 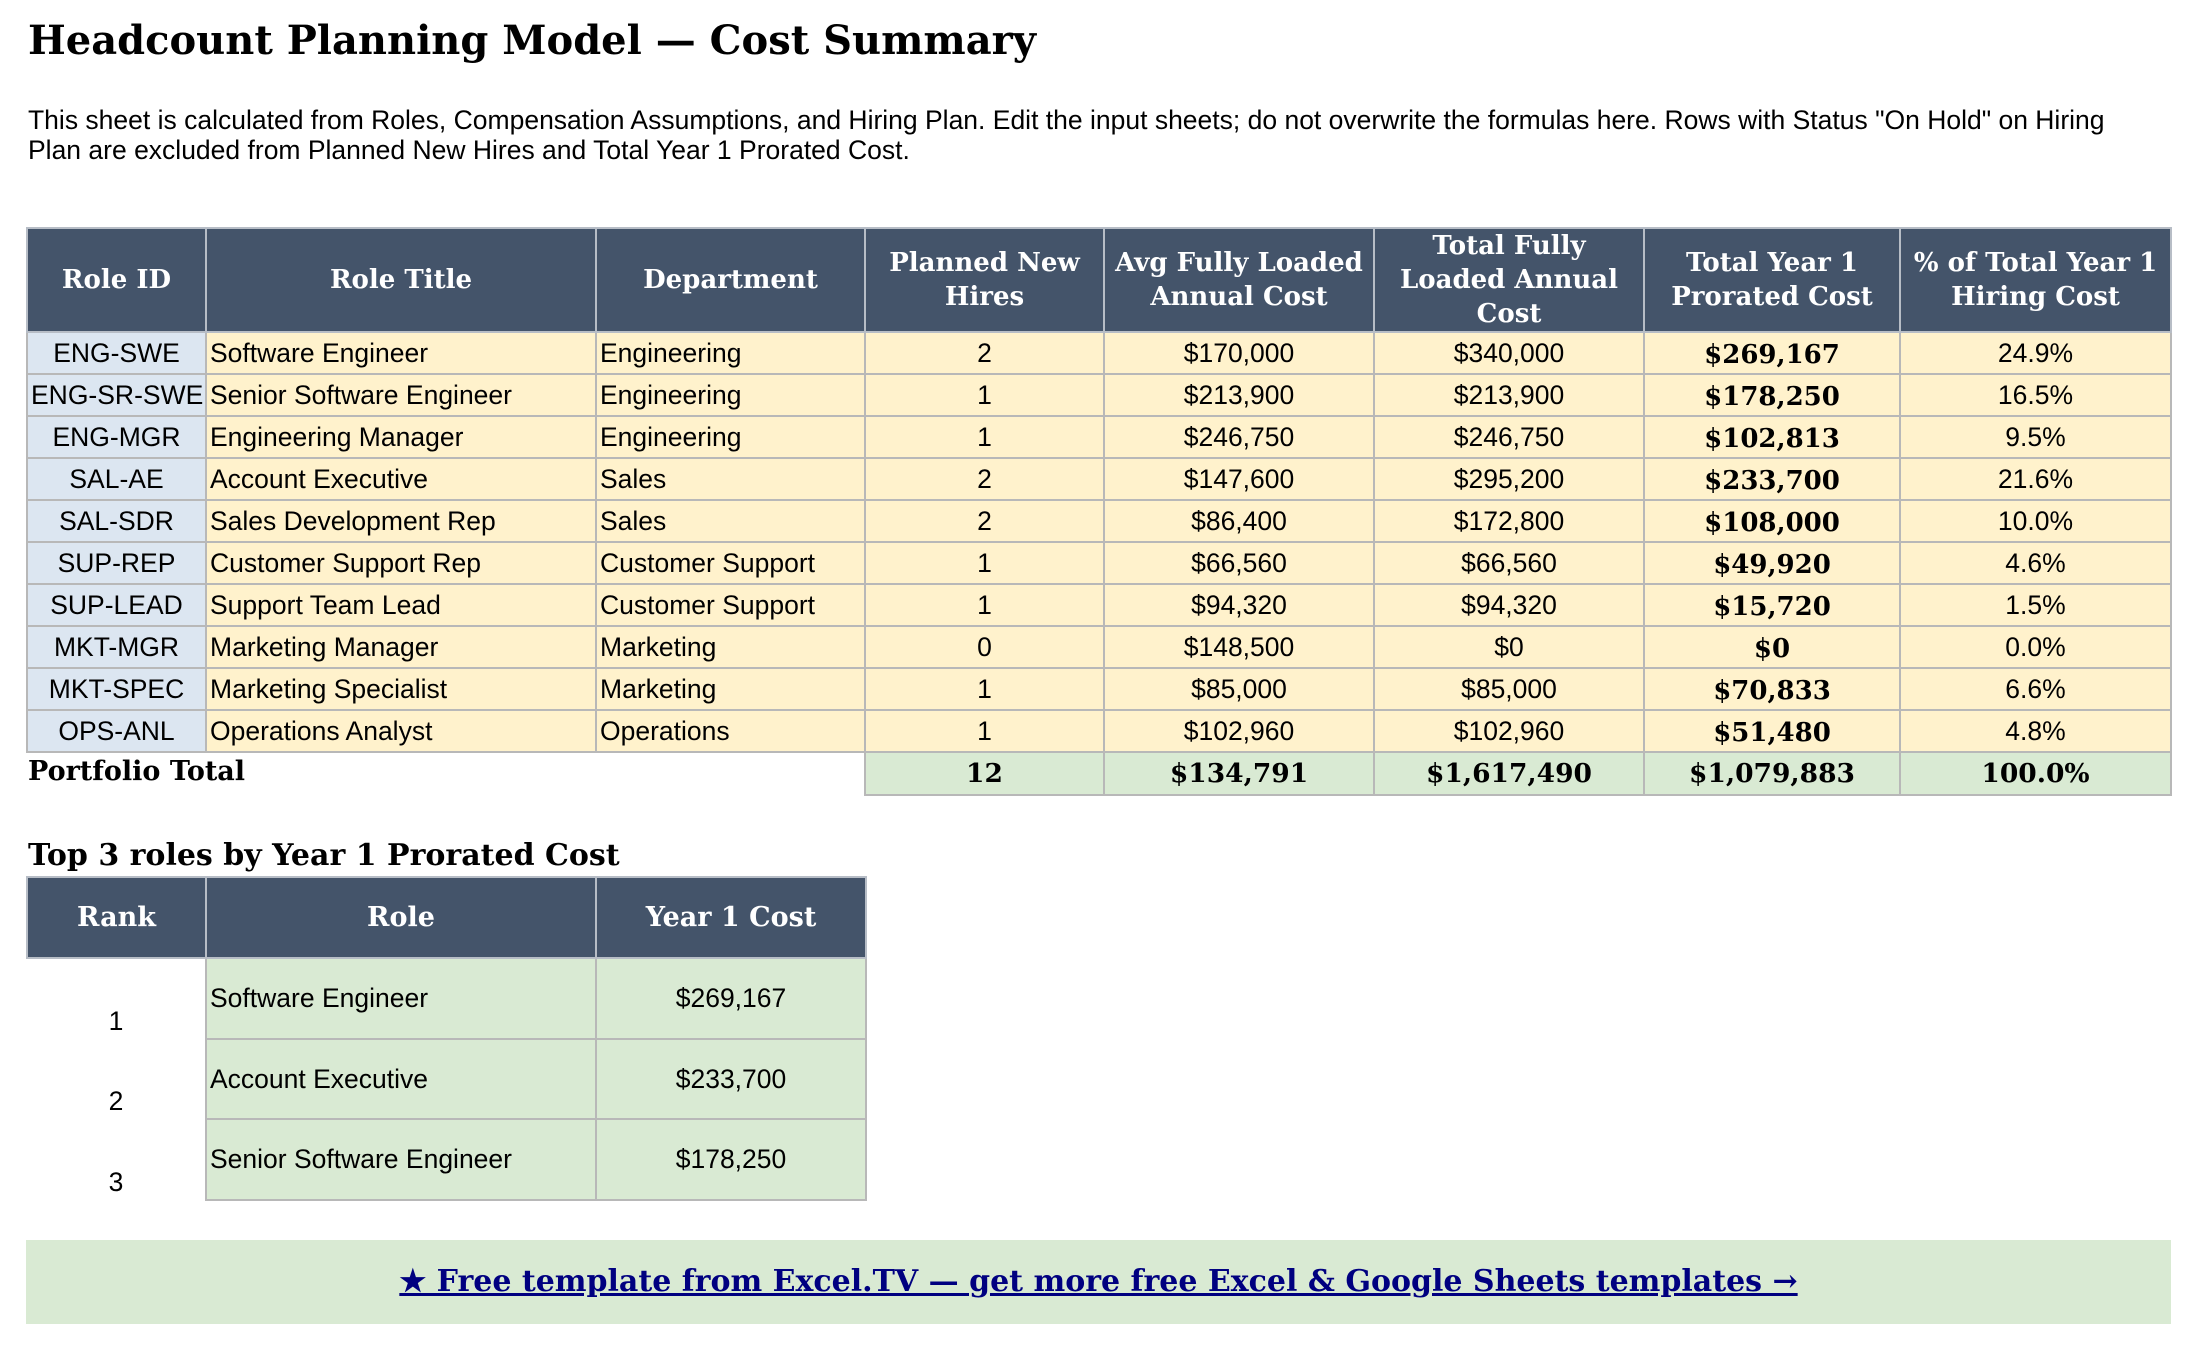 I want to click on total-cost-cell: $66,560, so click(x=1509, y=563).